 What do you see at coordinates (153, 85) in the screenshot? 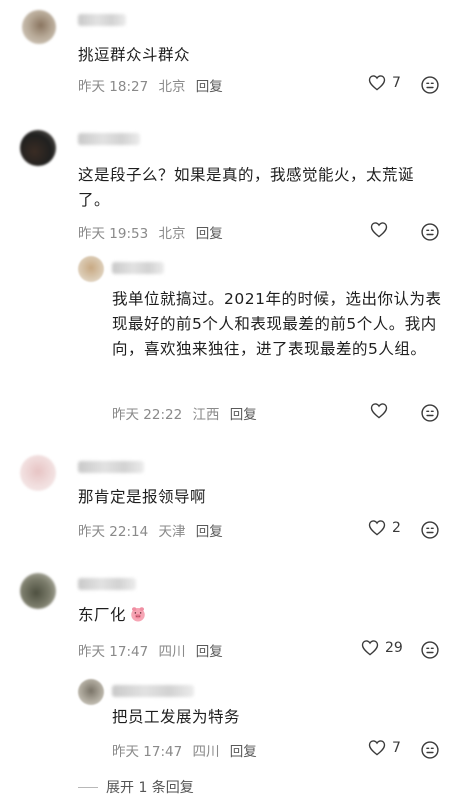
I see `comment-meta: 昨天 18:27 北京 回复` at bounding box center [153, 85].